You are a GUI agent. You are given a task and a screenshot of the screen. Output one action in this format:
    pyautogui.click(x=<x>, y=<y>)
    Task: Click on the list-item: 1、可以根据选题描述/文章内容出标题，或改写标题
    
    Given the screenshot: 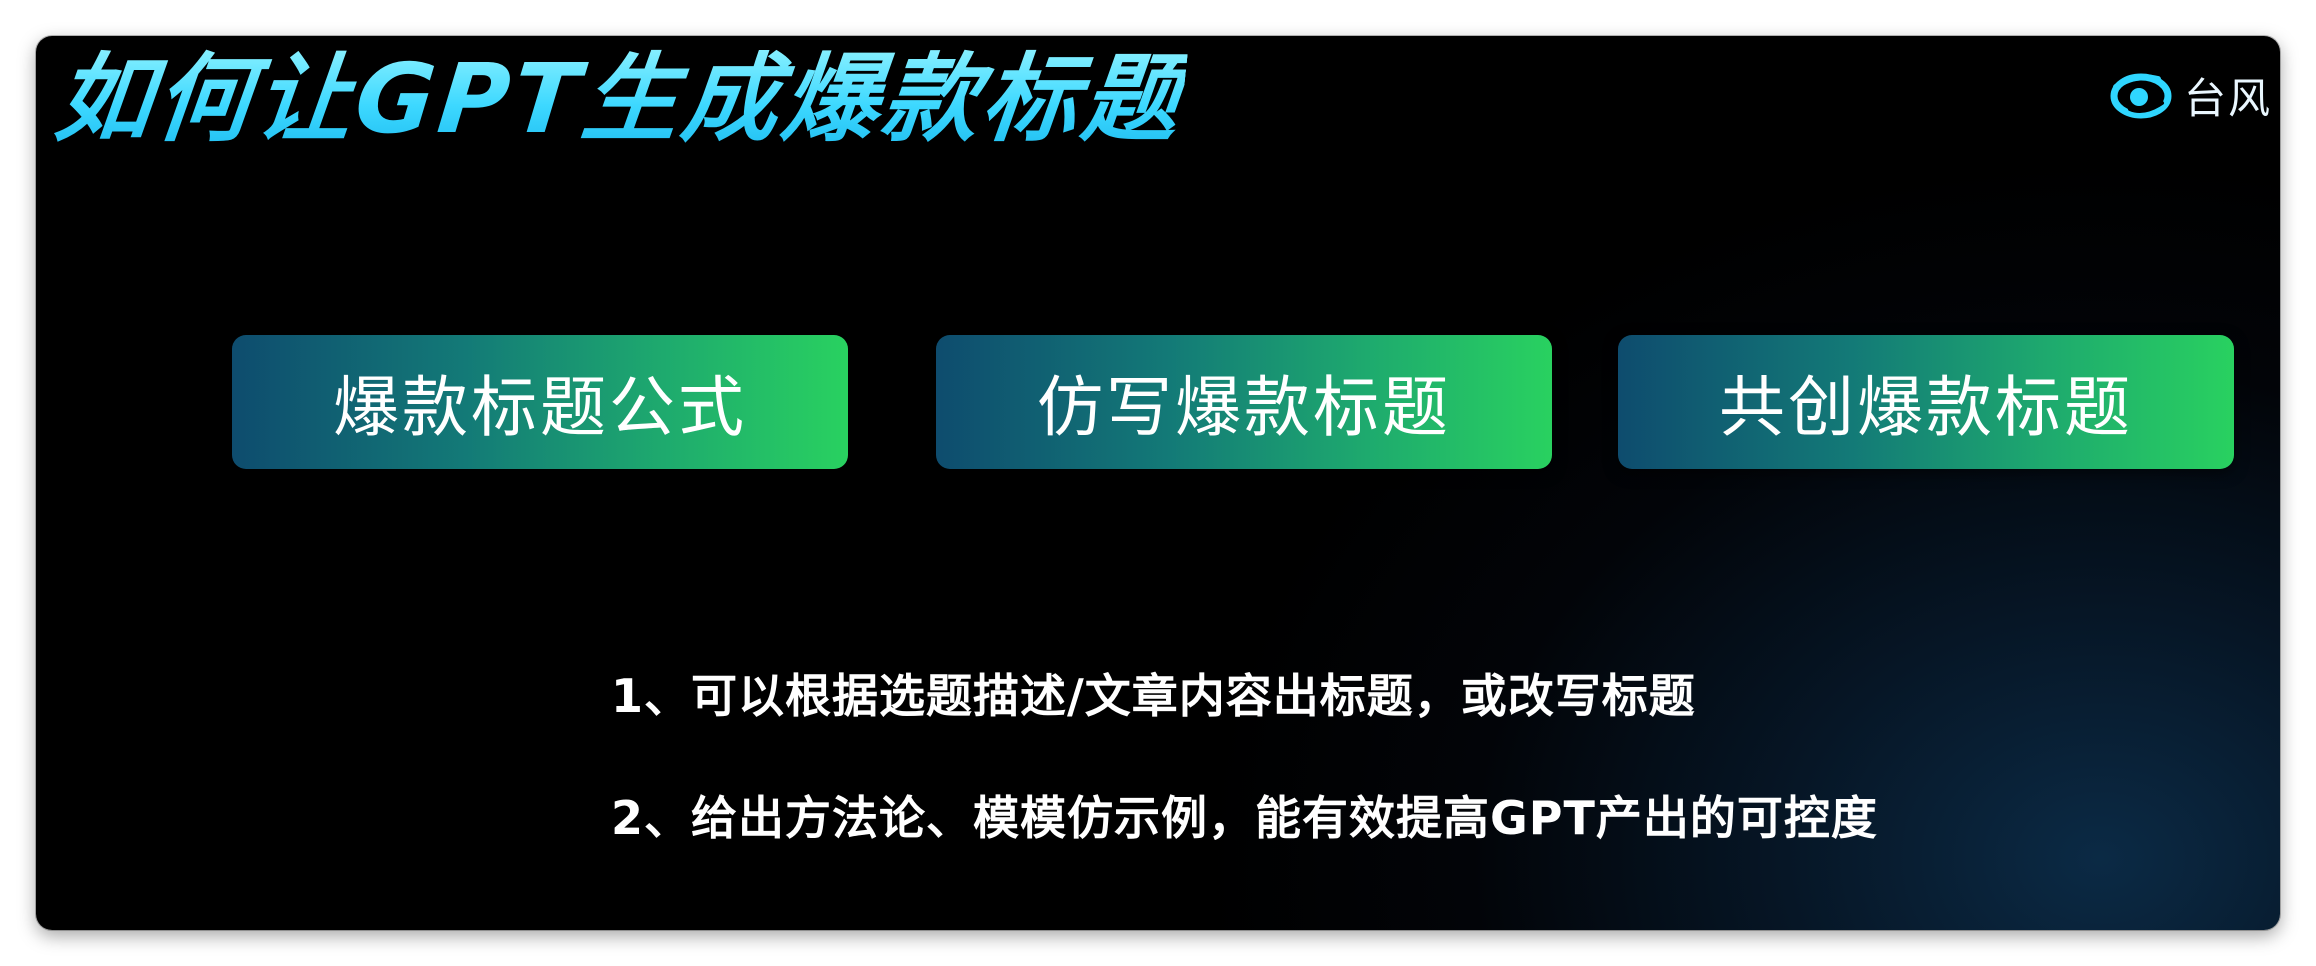 What is the action you would take?
    pyautogui.click(x=1153, y=696)
    